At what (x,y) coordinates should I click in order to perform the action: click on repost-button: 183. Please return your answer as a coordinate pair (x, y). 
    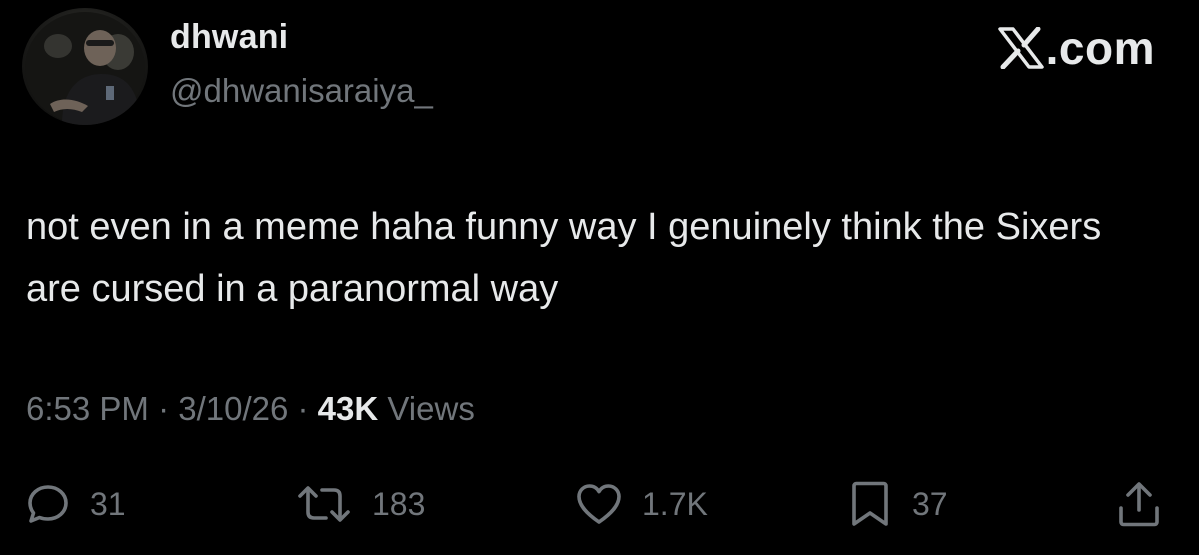
    Looking at the image, I should click on (360, 504).